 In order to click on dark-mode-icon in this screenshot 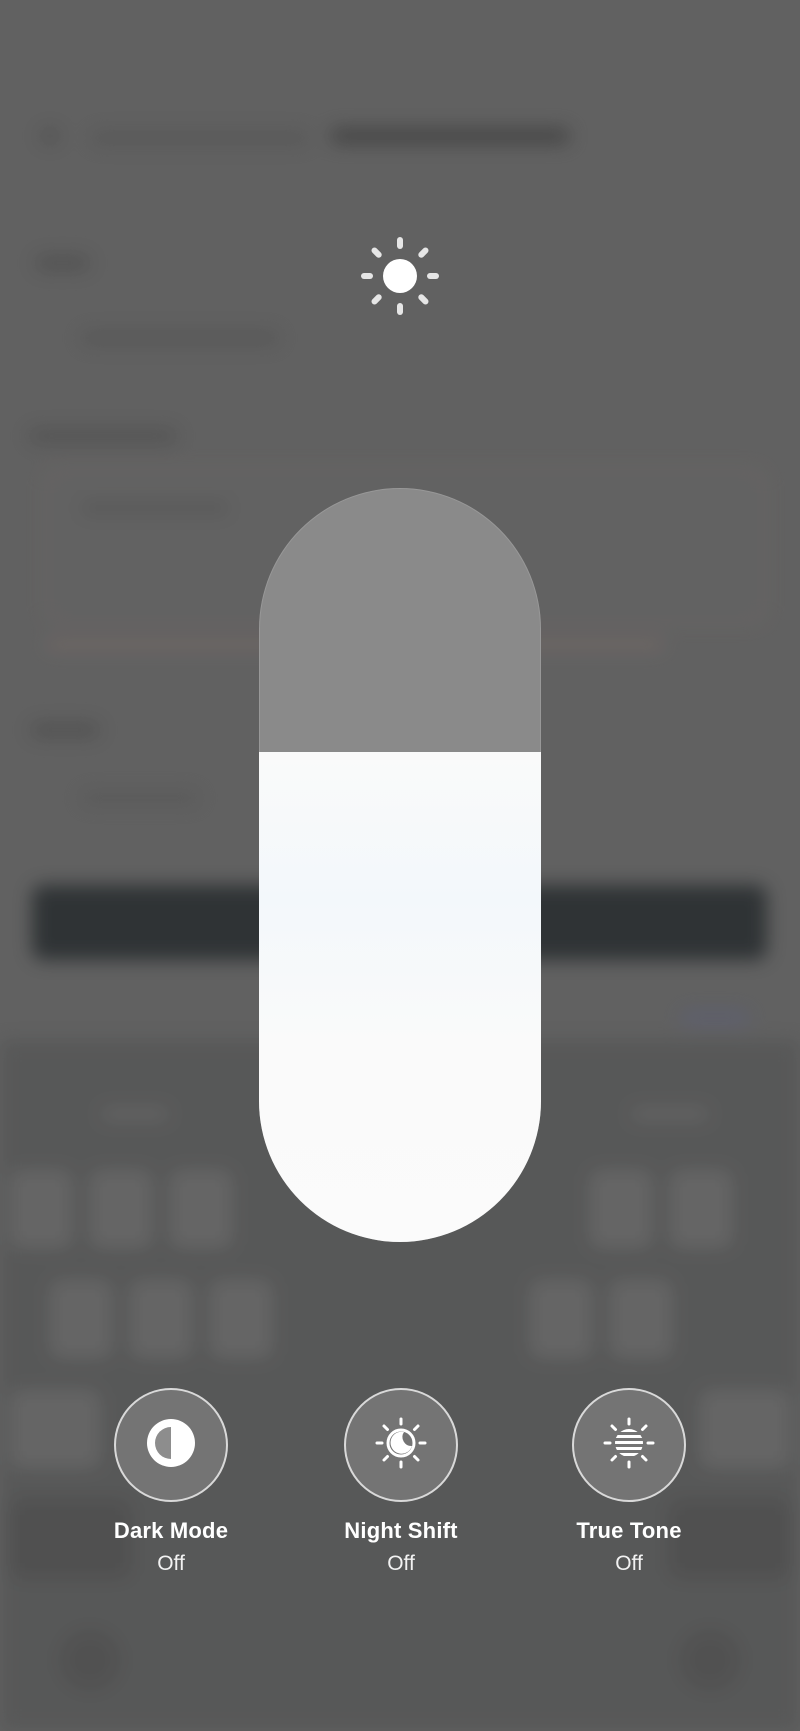, I will do `click(171, 1445)`.